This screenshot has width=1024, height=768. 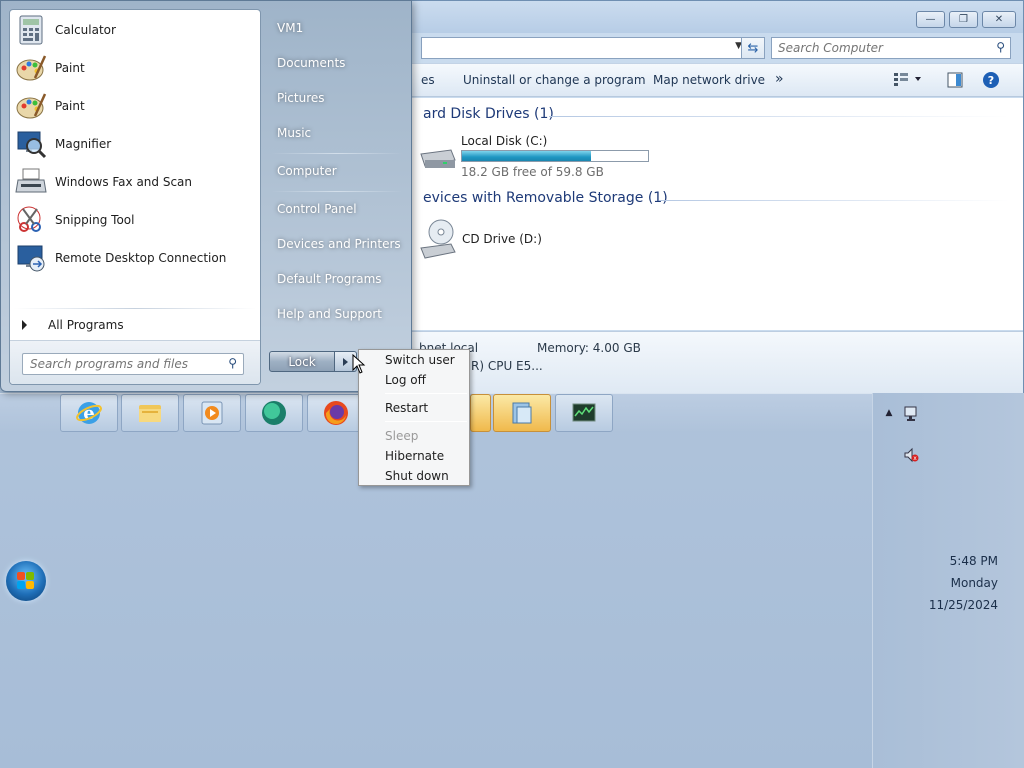 I want to click on taskbar-task-manager, so click(x=584, y=413).